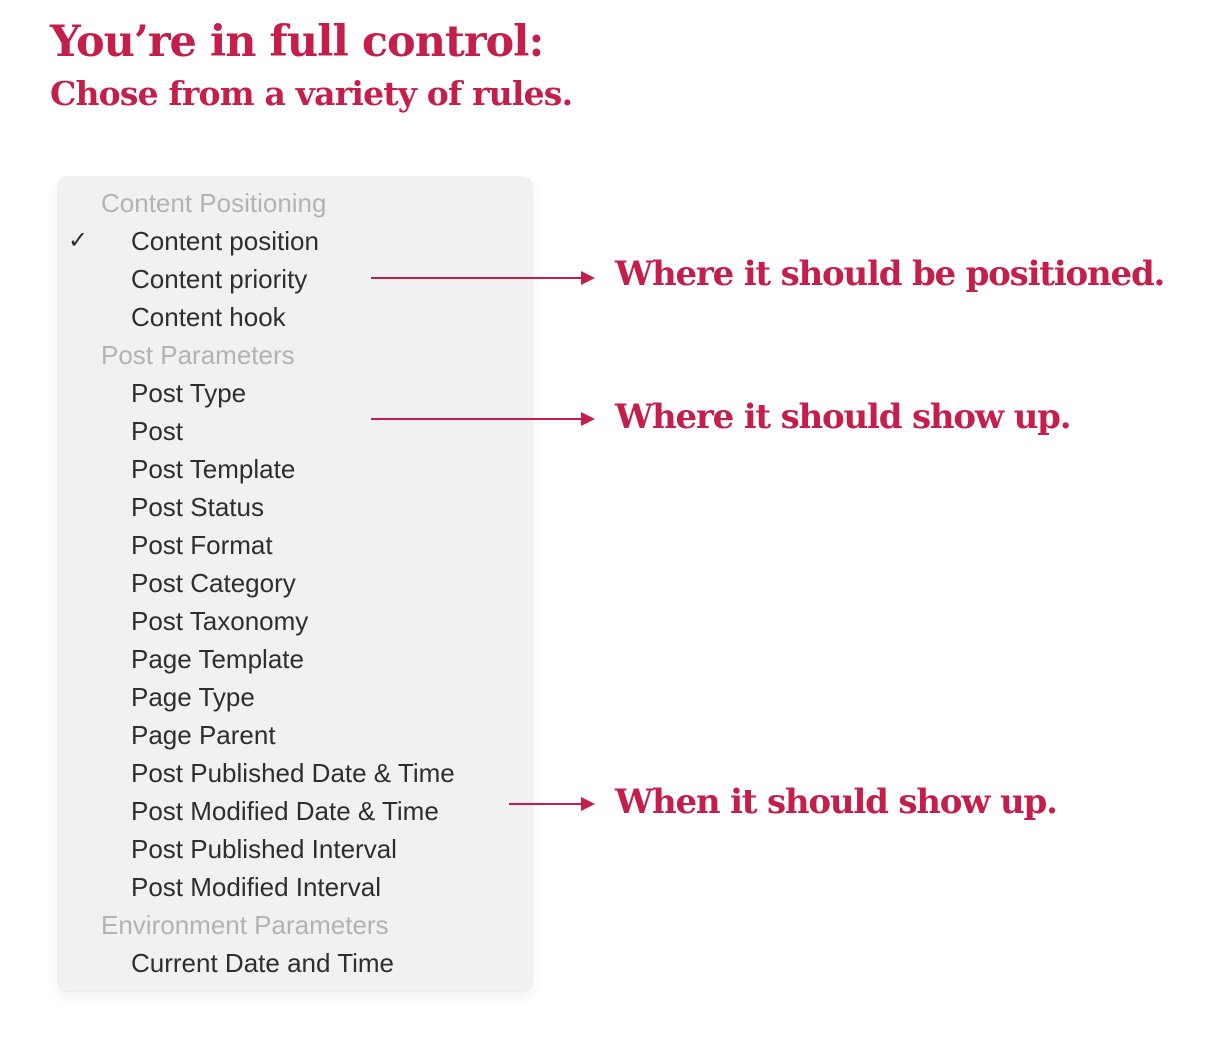  I want to click on menu-item-content-priority: Content priority, so click(295, 279).